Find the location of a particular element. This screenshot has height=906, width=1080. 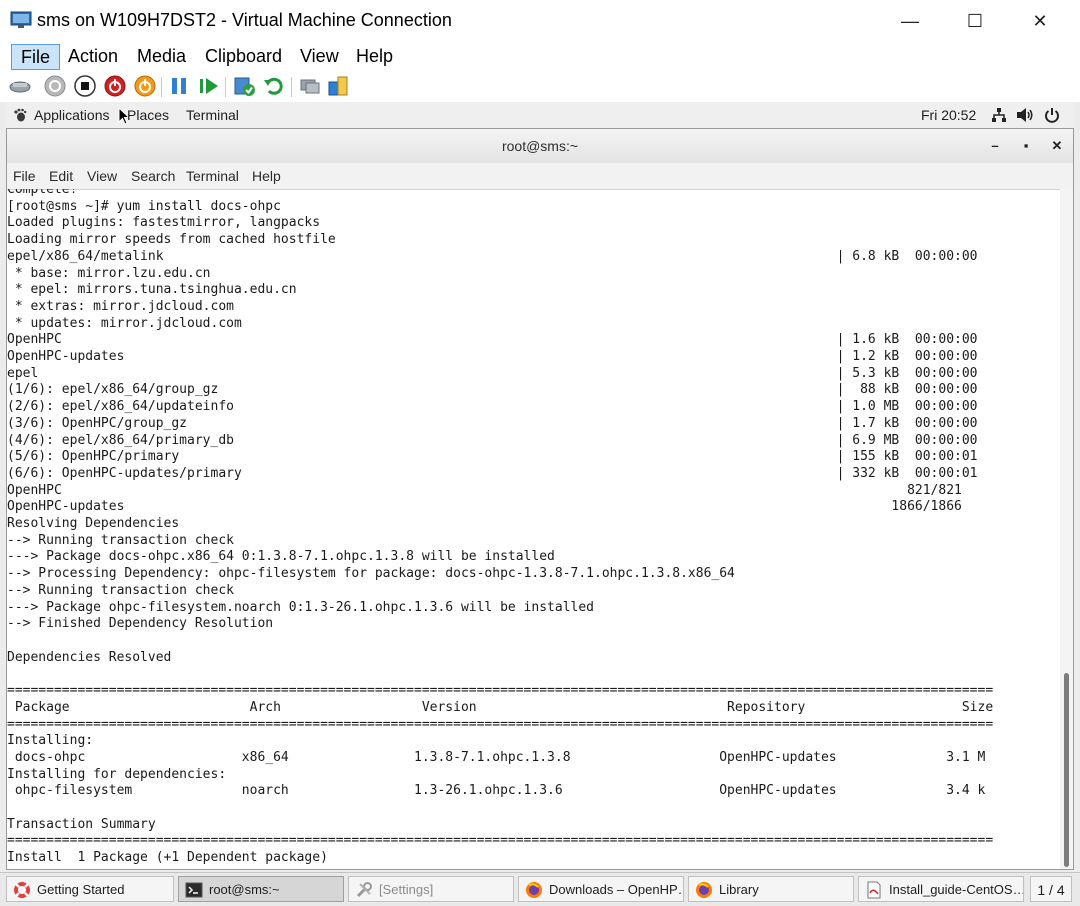

terminal-line: * base: mirror.lzu.edu.cn is located at coordinates (109, 273).